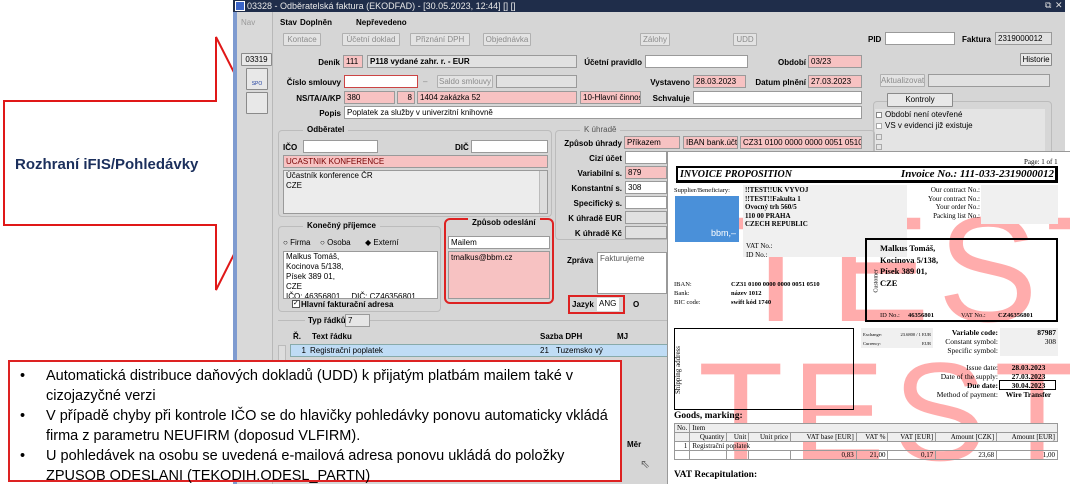  Describe the element at coordinates (302, 39) in the screenshot. I see `kontace-button: Kontace` at that location.